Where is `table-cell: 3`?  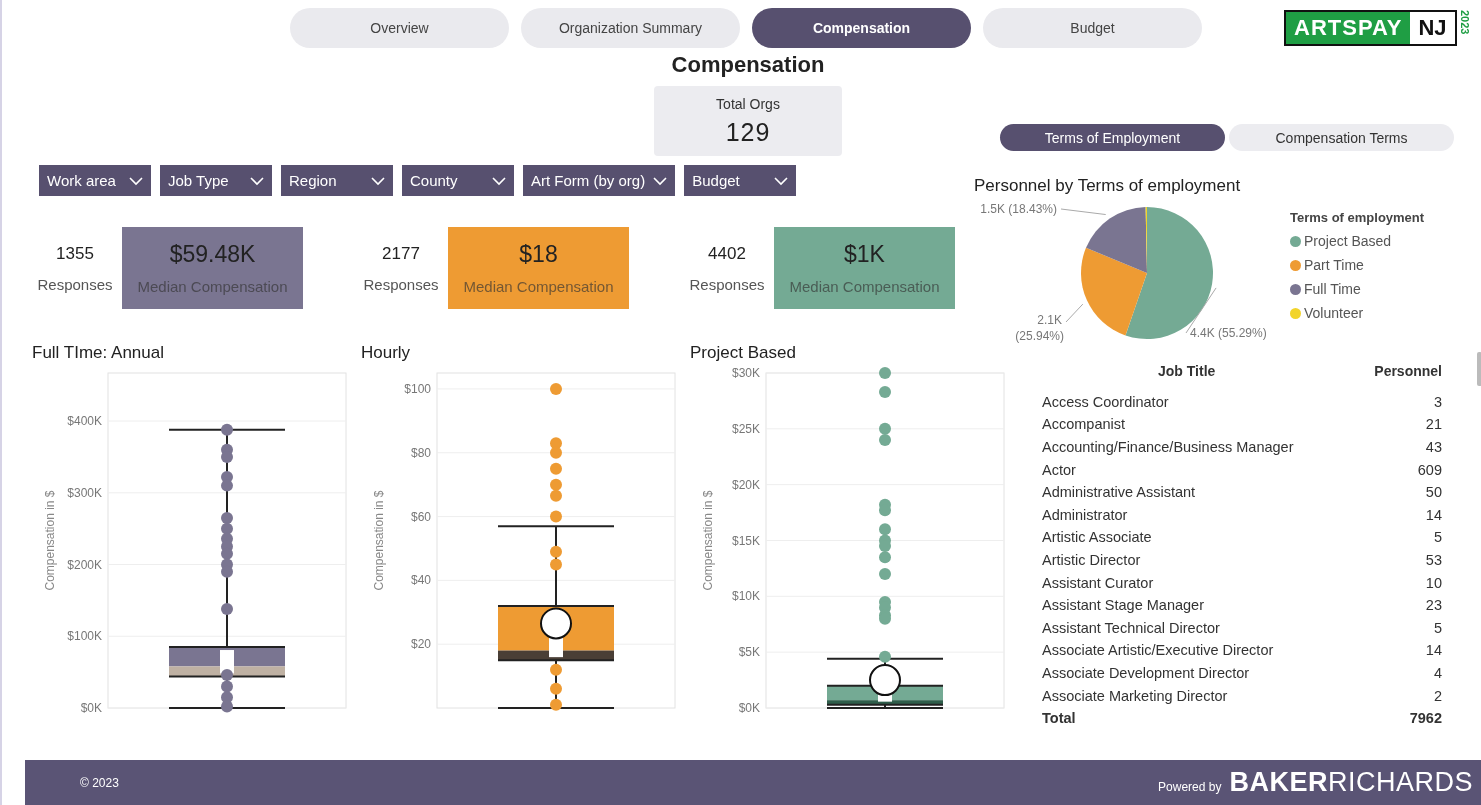 table-cell: 3 is located at coordinates (1437, 401).